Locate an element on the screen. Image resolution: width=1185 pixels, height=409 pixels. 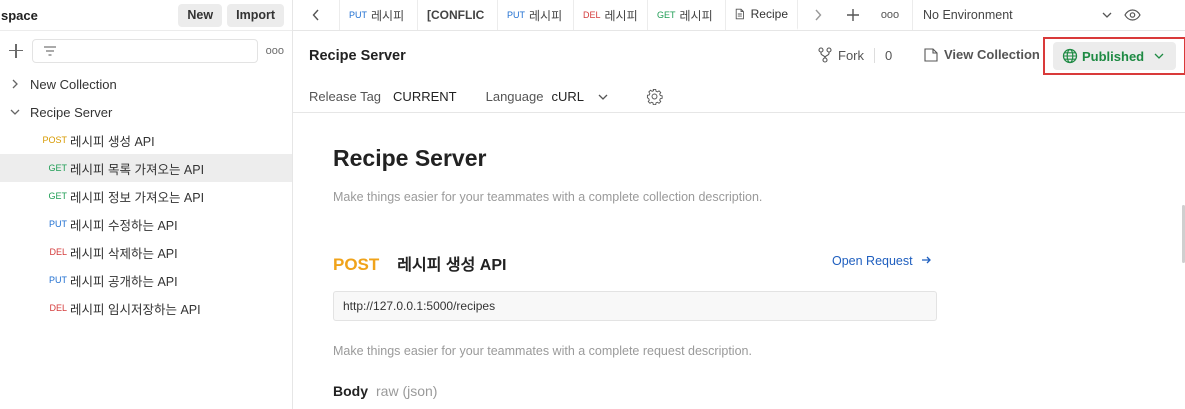
tab-method: DEL is located at coordinates (592, 15).